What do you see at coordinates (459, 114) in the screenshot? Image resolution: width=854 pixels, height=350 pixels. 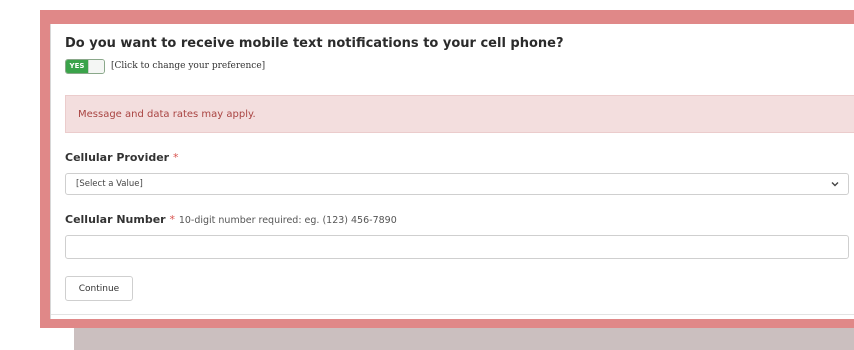 I see `rates-alert: Message and data rates may apply.` at bounding box center [459, 114].